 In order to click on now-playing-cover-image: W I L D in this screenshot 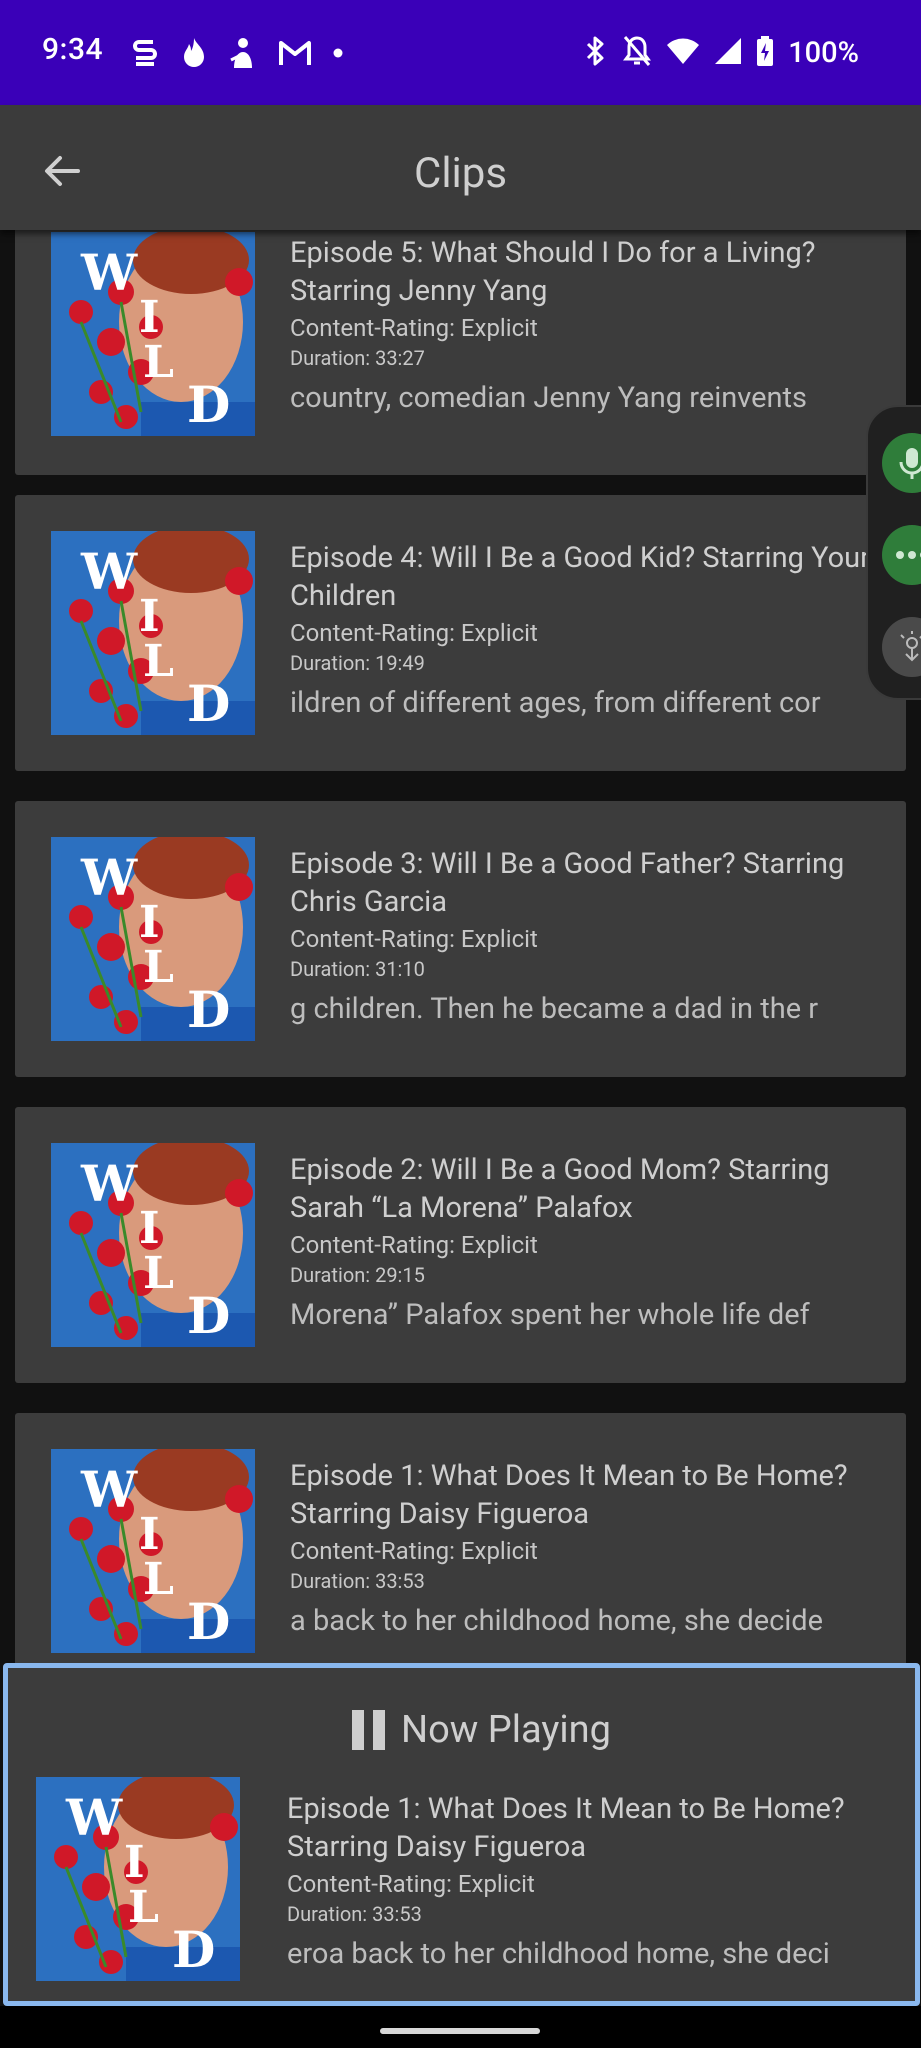, I will do `click(138, 1879)`.